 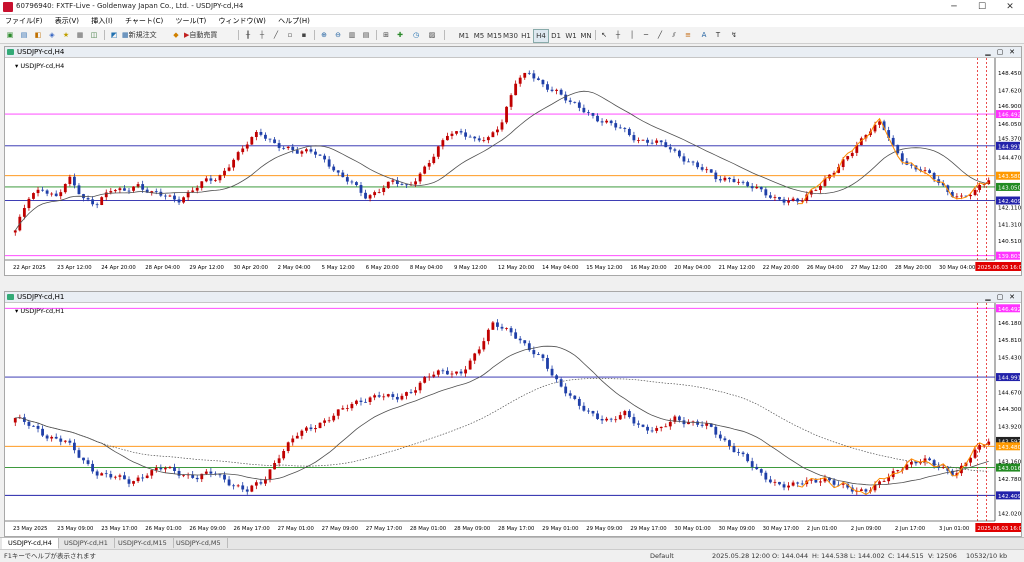 What do you see at coordinates (432, 35) in the screenshot?
I see `template-icon: ▨` at bounding box center [432, 35].